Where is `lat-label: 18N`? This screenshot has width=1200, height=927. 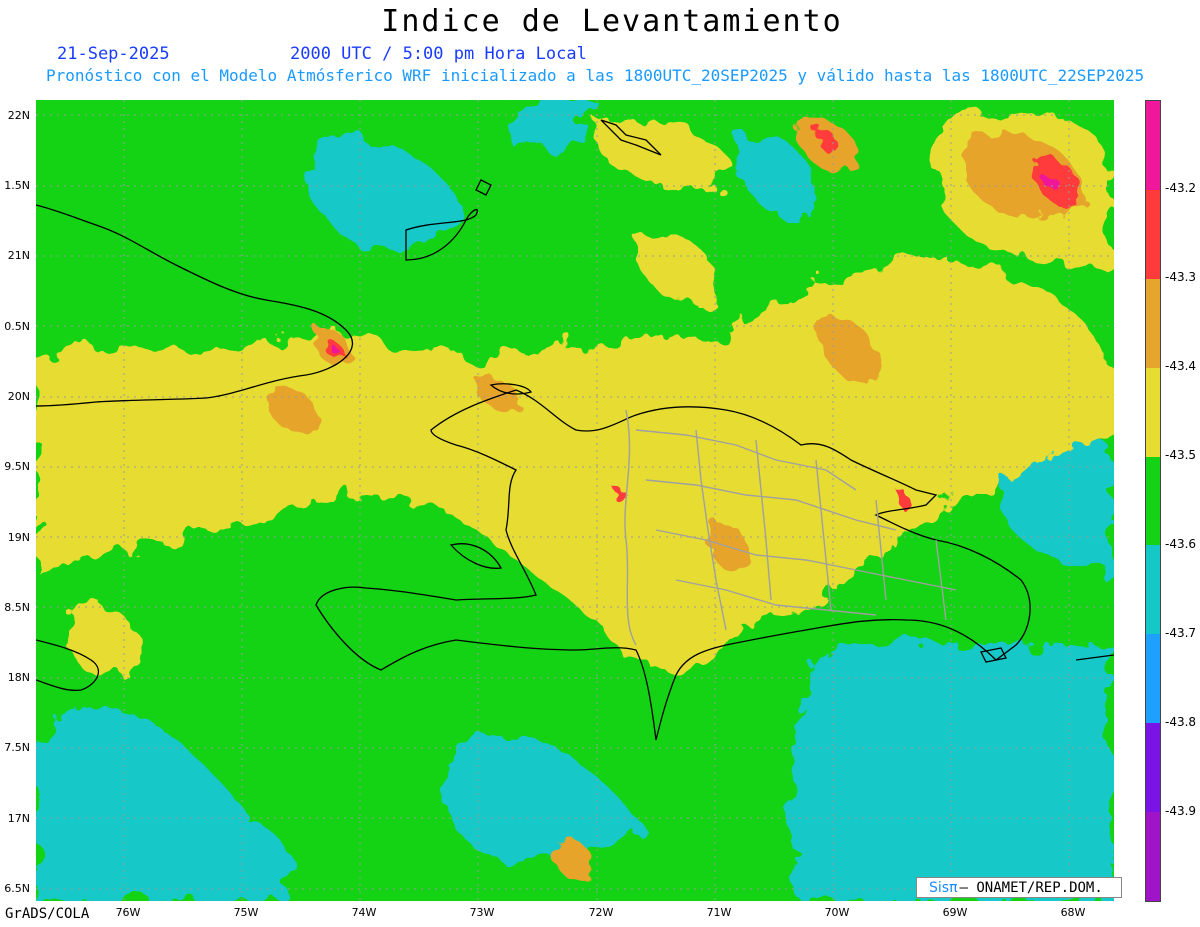
lat-label: 18N is located at coordinates (18, 677).